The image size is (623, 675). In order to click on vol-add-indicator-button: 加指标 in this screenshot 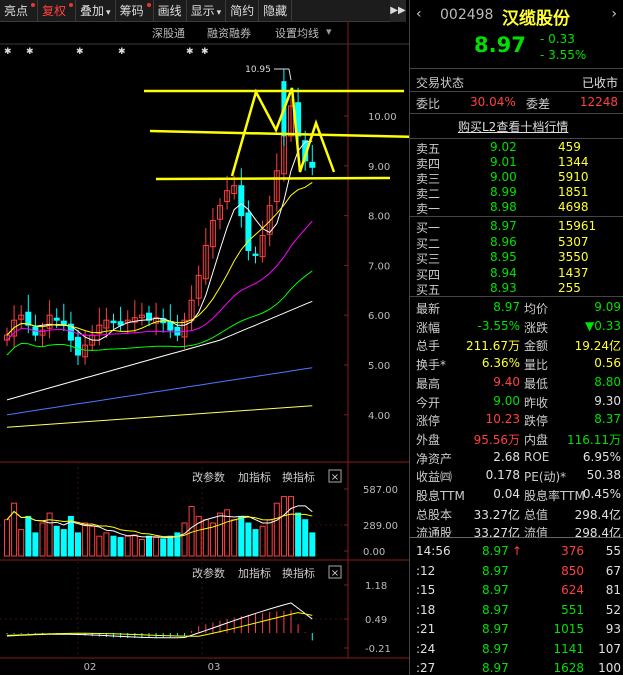, I will do `click(254, 477)`.